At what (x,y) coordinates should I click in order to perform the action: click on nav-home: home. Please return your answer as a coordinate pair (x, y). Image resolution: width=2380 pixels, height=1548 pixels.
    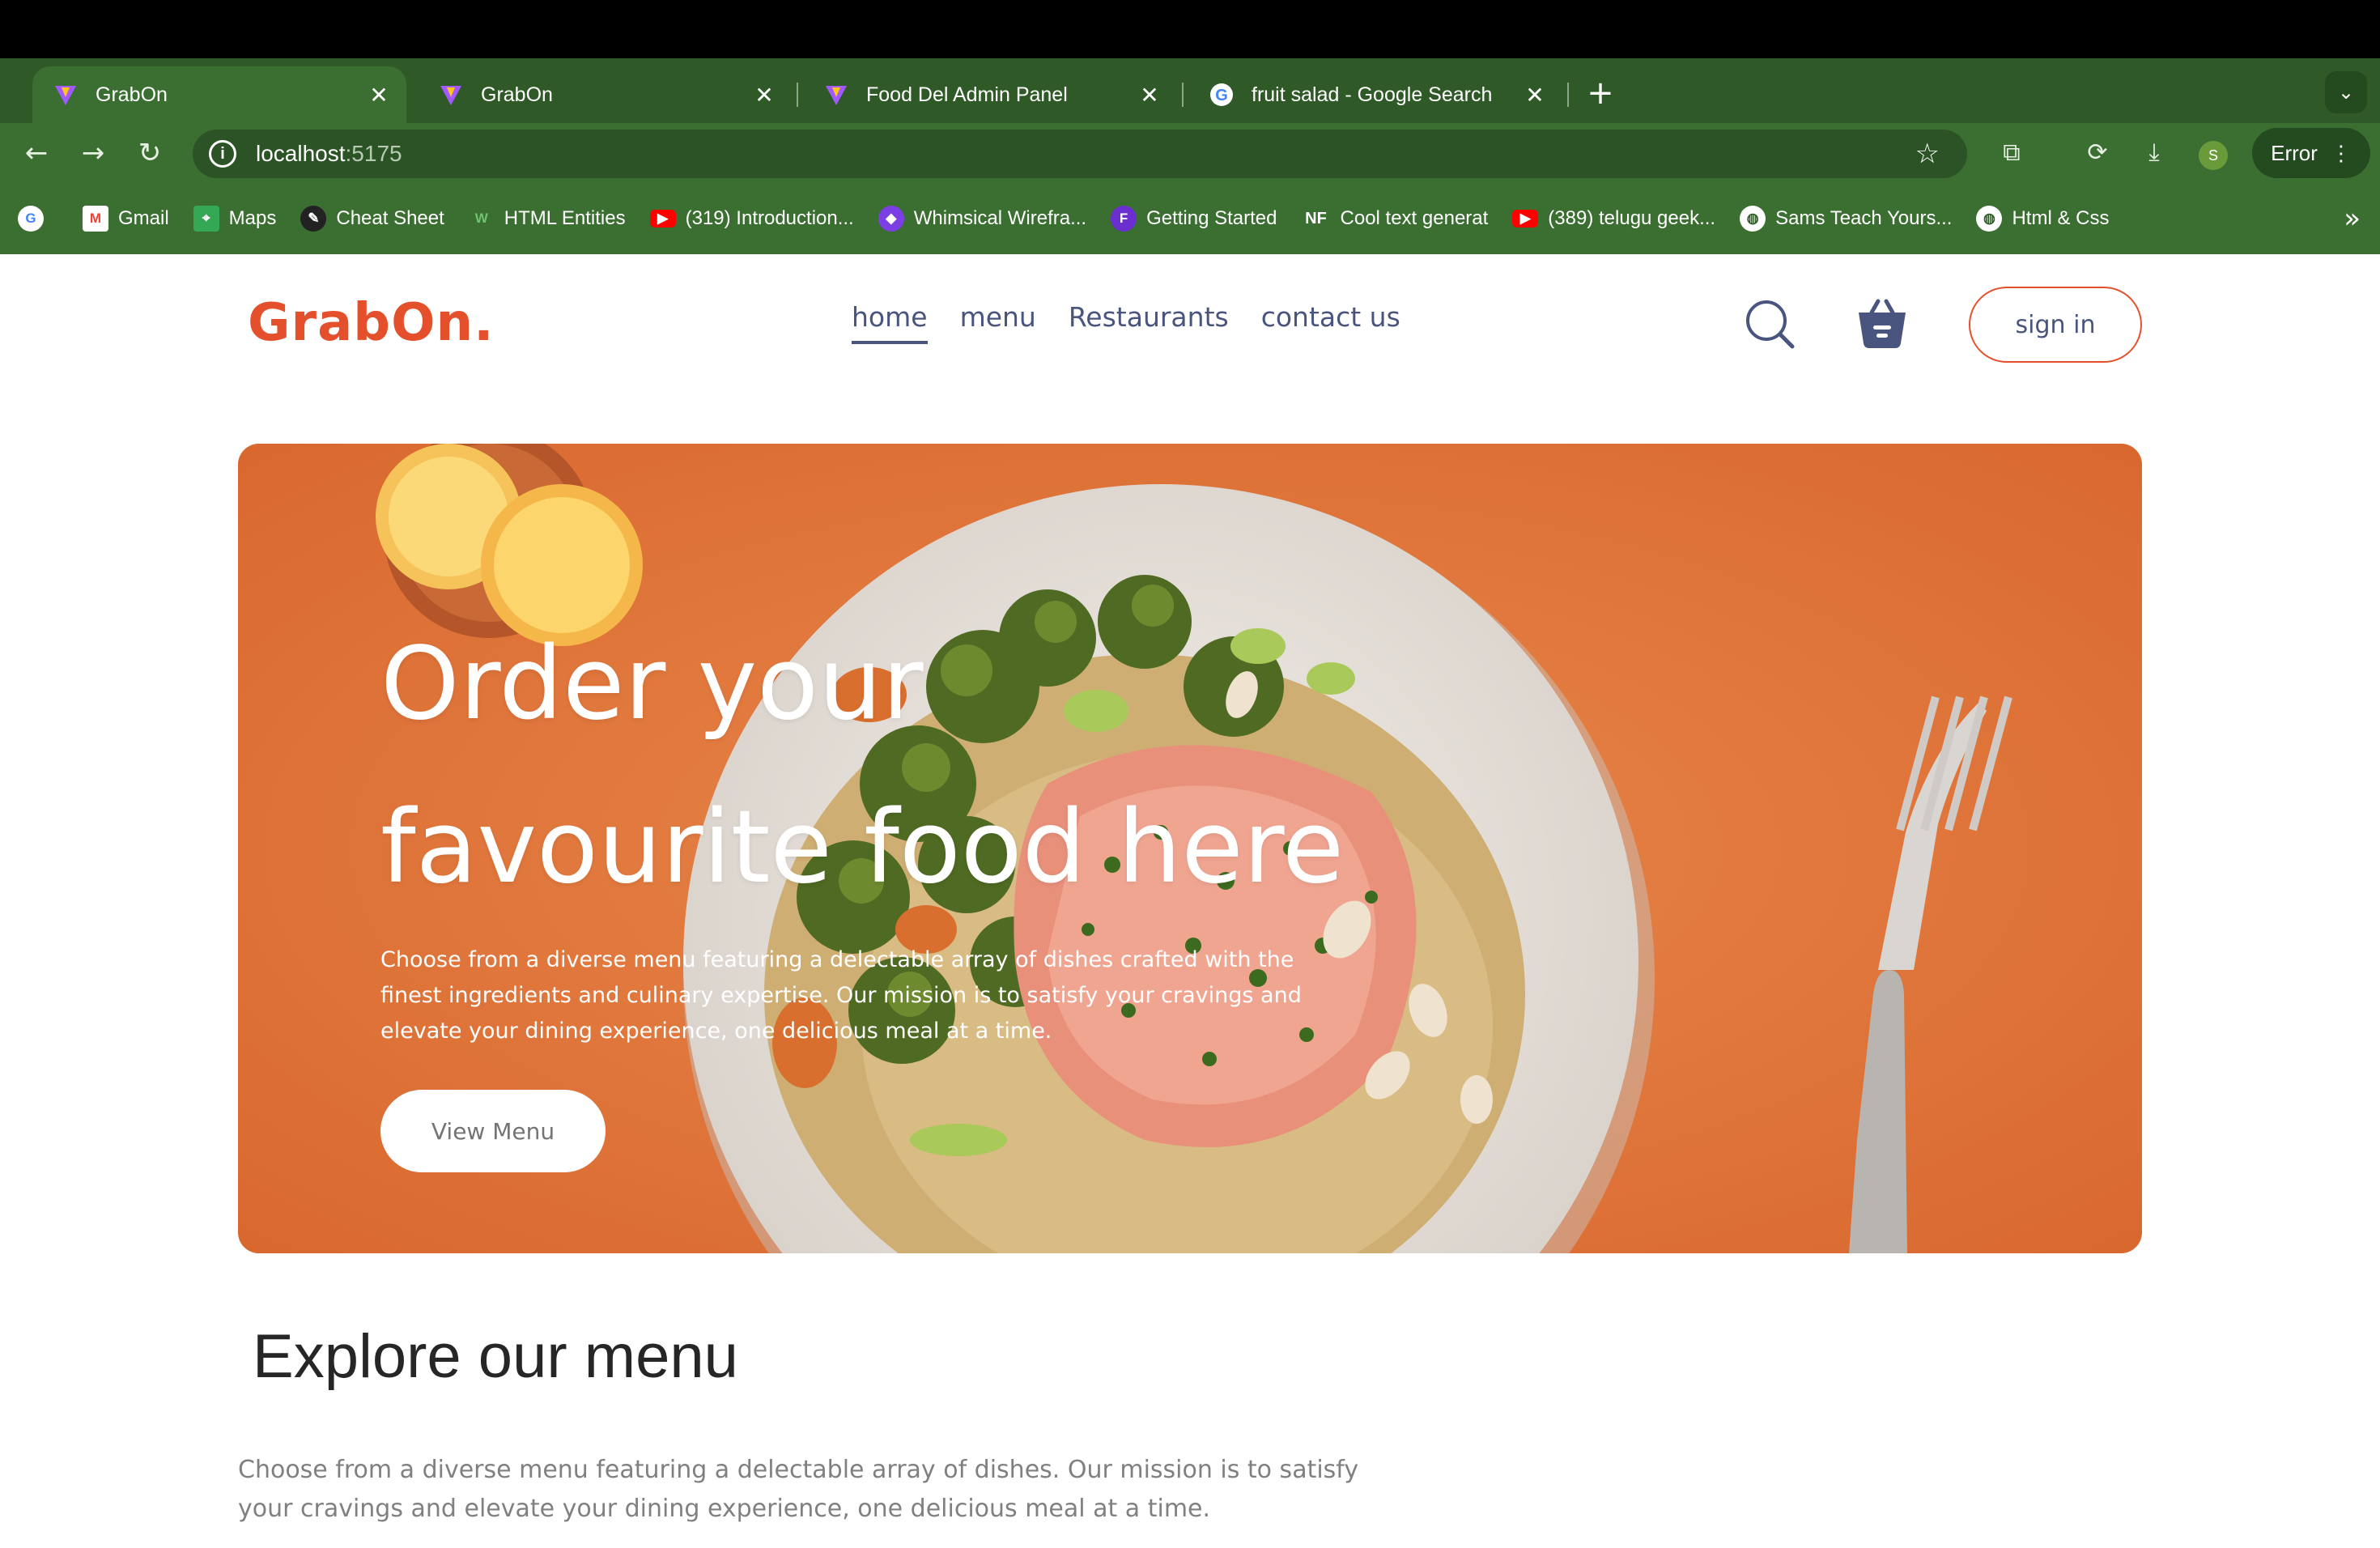
    Looking at the image, I should click on (890, 323).